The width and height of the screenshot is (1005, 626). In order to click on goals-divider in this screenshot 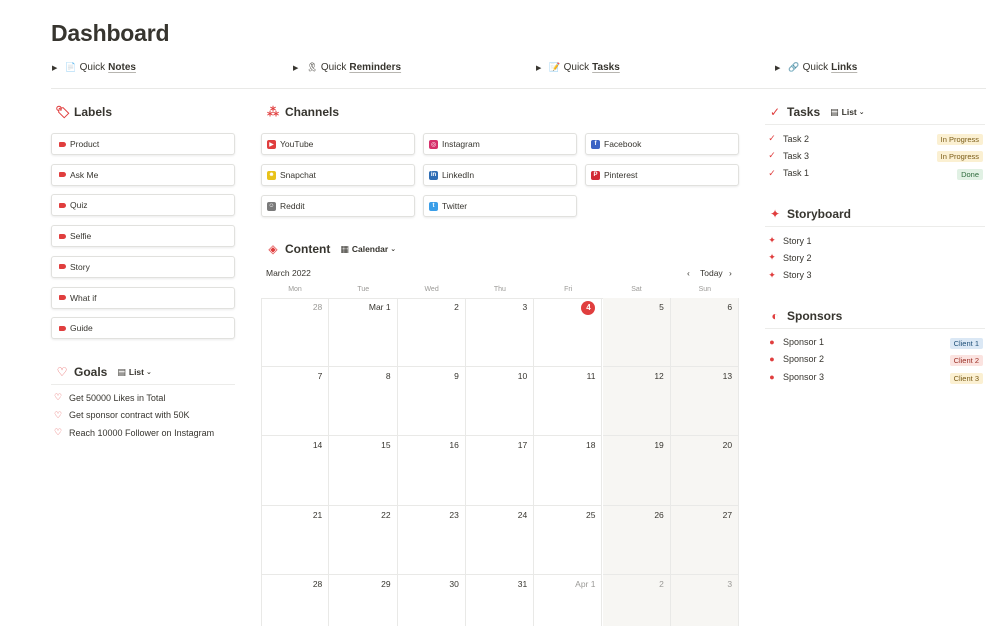, I will do `click(143, 384)`.